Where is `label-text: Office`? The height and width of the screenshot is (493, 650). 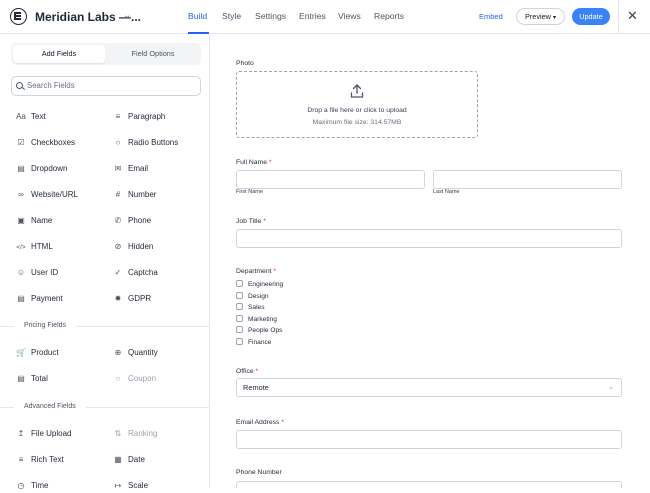
label-text: Office is located at coordinates (245, 371).